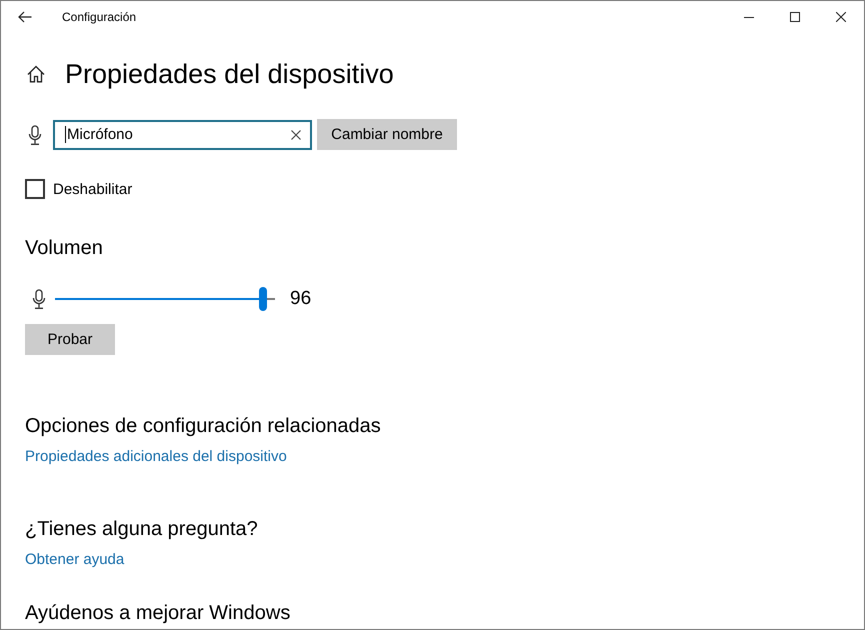 This screenshot has width=865, height=630. Describe the element at coordinates (92, 189) in the screenshot. I see `checkbox-label: Deshabilitar` at that location.